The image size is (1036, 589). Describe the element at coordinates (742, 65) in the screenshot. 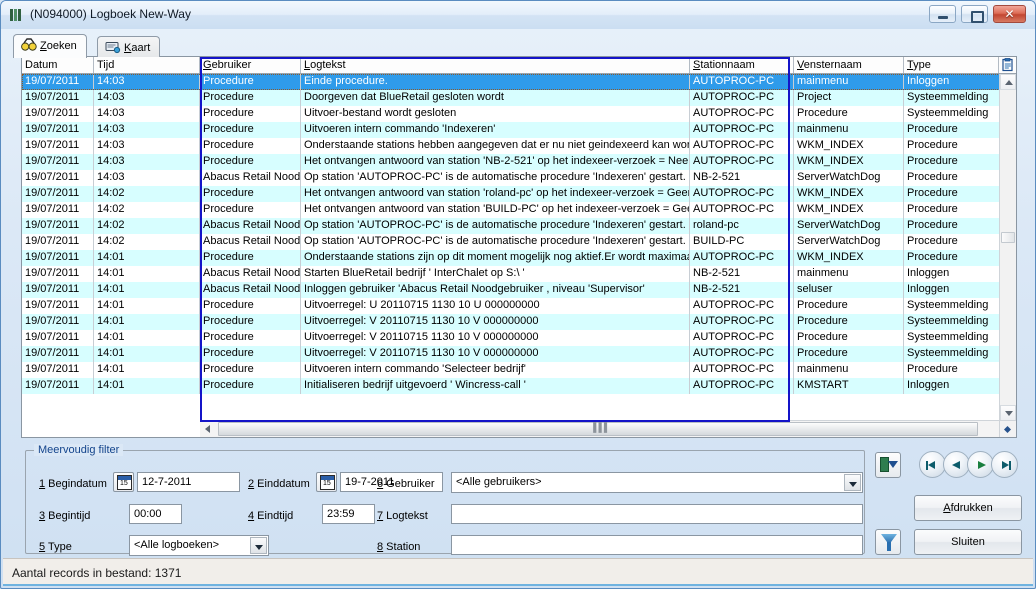

I see `grid-header-stationnaam: Stationnaam` at that location.